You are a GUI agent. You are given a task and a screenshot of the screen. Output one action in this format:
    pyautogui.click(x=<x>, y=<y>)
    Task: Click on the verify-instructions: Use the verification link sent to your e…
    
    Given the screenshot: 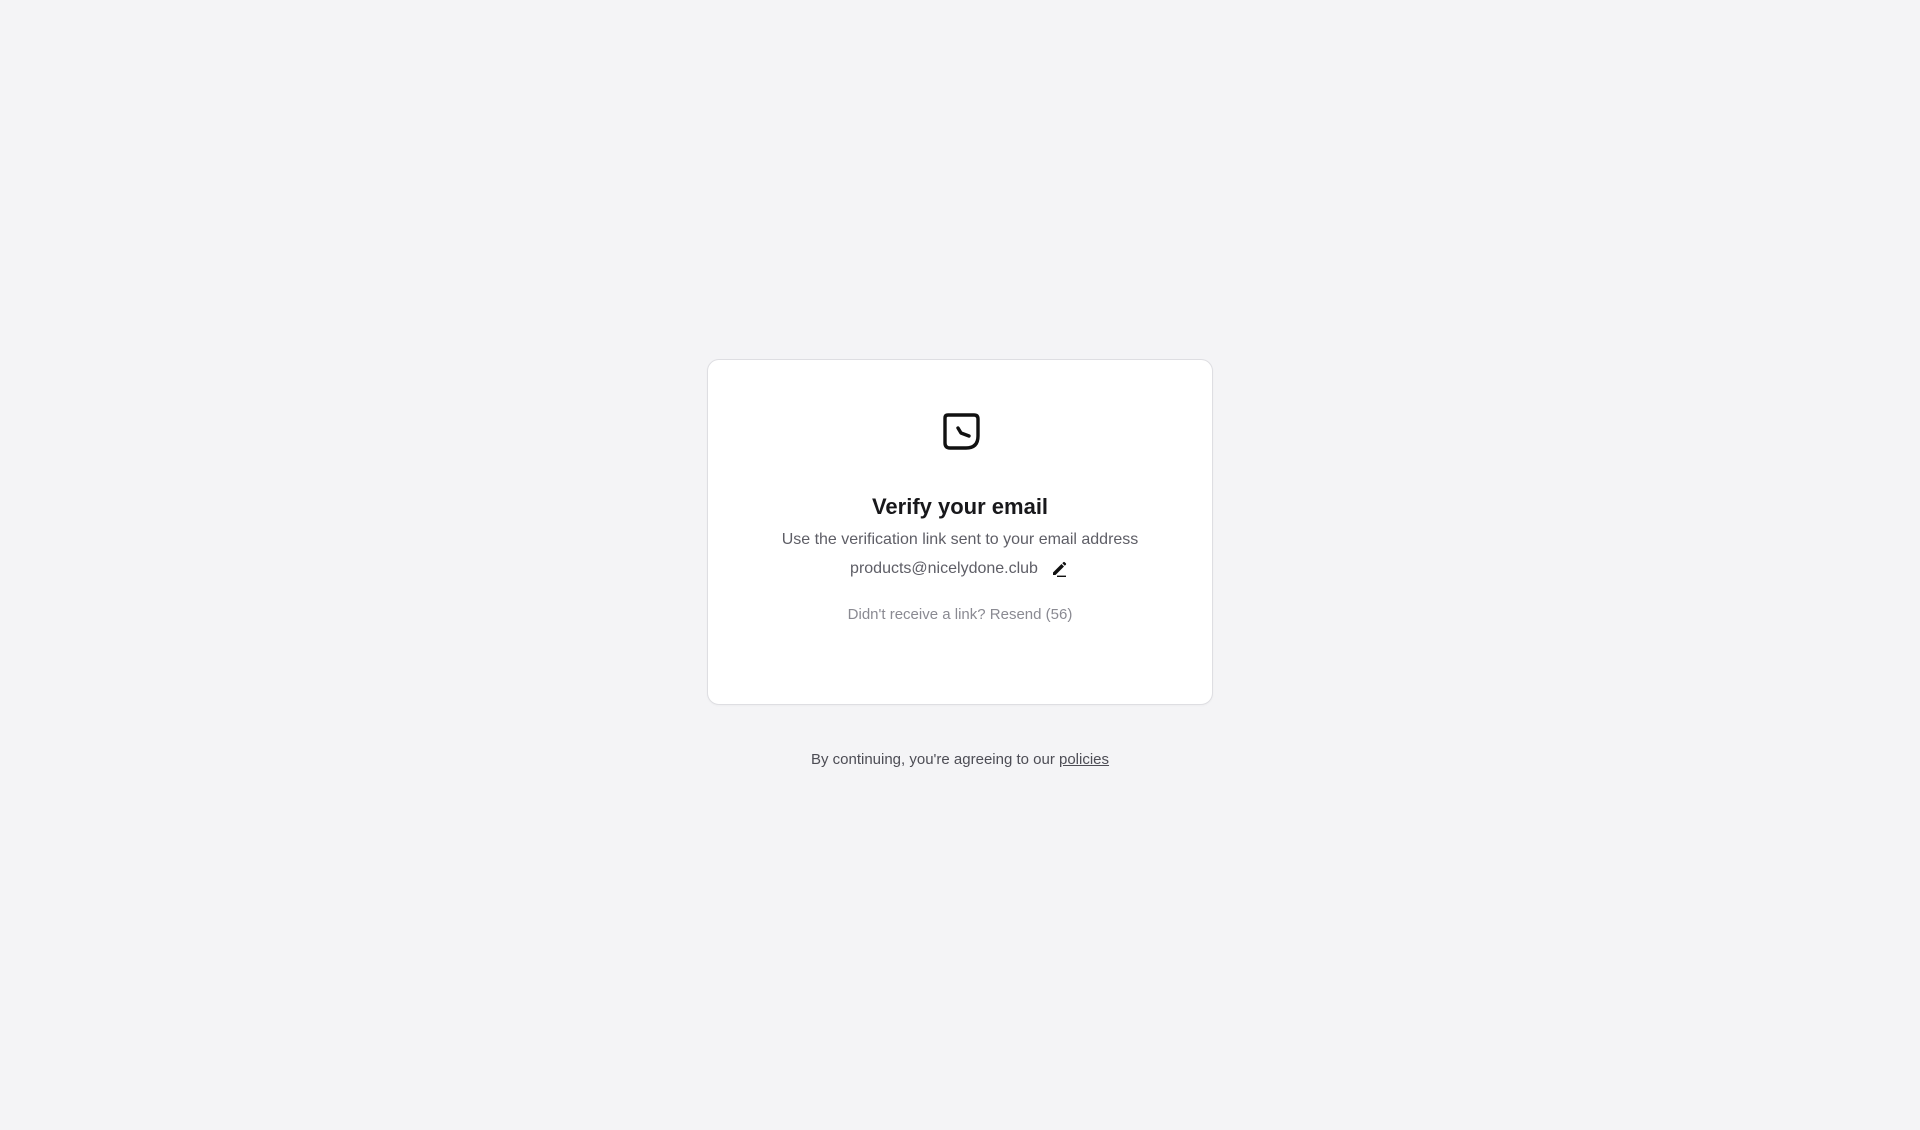 What is the action you would take?
    pyautogui.click(x=960, y=539)
    